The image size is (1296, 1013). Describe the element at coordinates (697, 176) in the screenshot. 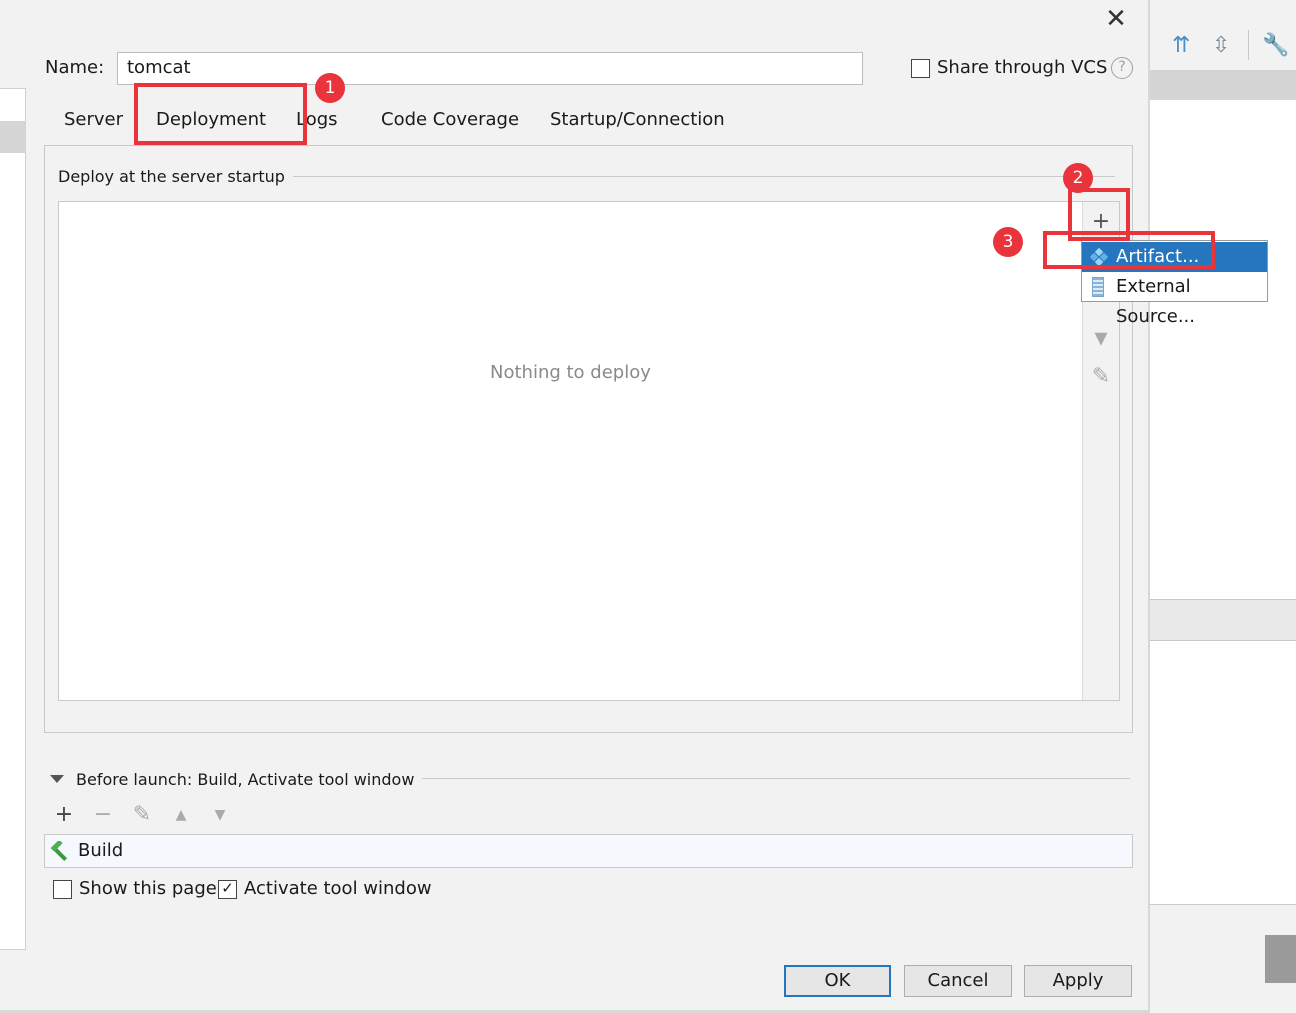

I see `section-divider` at that location.